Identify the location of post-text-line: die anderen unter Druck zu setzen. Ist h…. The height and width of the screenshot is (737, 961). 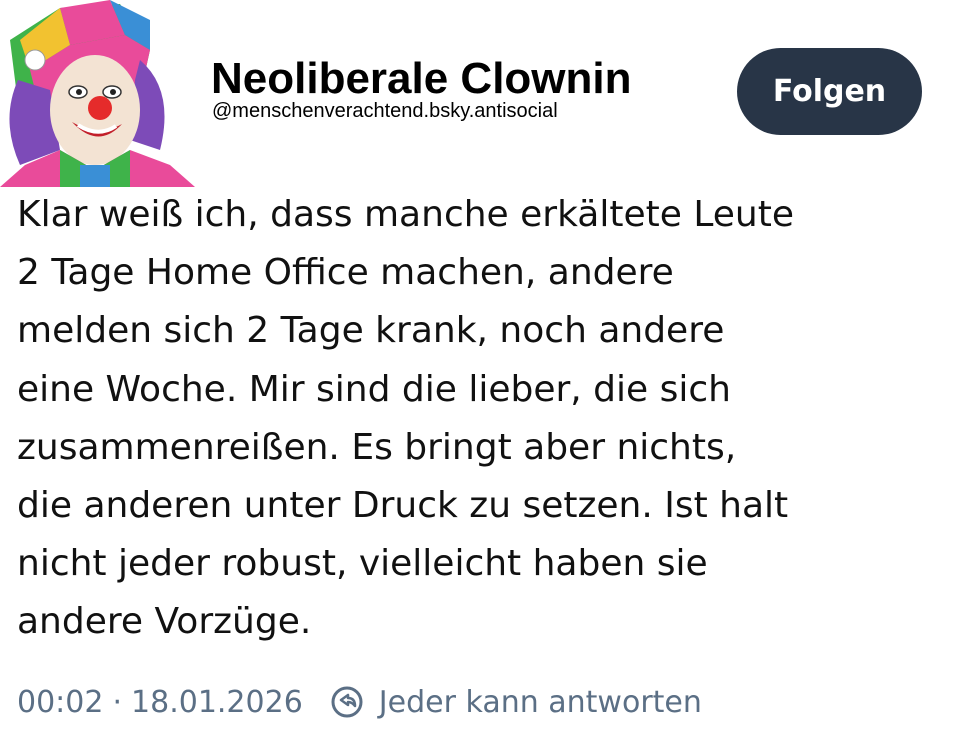
(403, 506).